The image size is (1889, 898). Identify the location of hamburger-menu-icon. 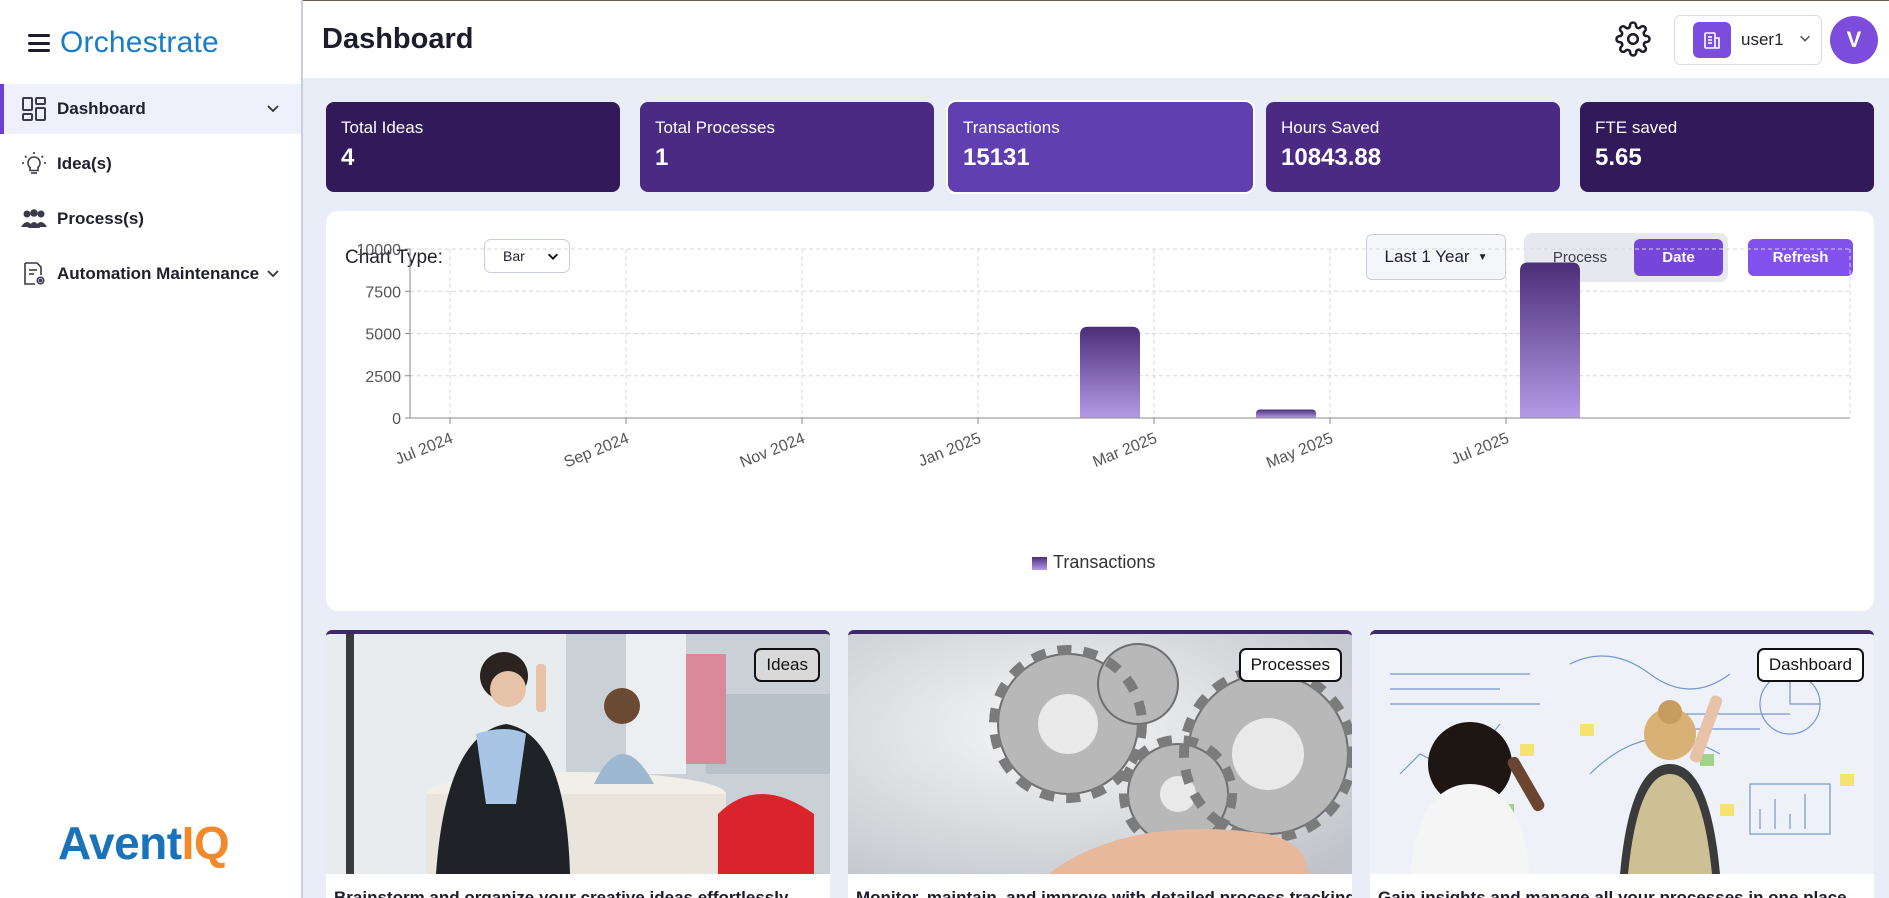
(39, 43).